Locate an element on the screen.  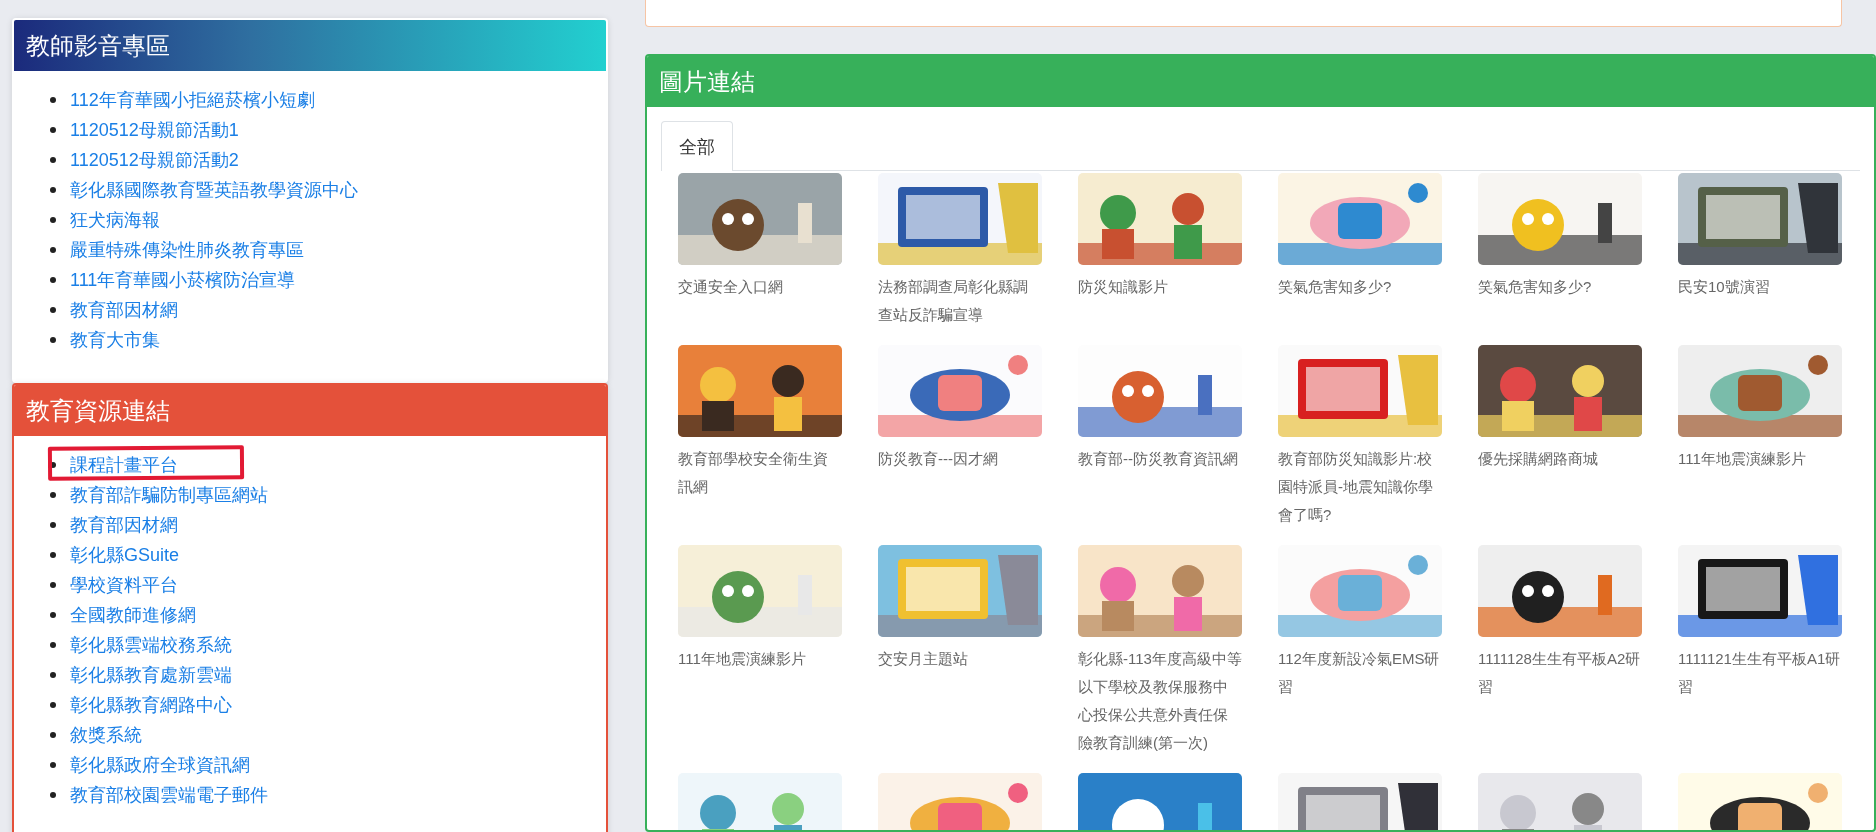
link: 教育部校園雲端電子郵件 is located at coordinates (169, 795).